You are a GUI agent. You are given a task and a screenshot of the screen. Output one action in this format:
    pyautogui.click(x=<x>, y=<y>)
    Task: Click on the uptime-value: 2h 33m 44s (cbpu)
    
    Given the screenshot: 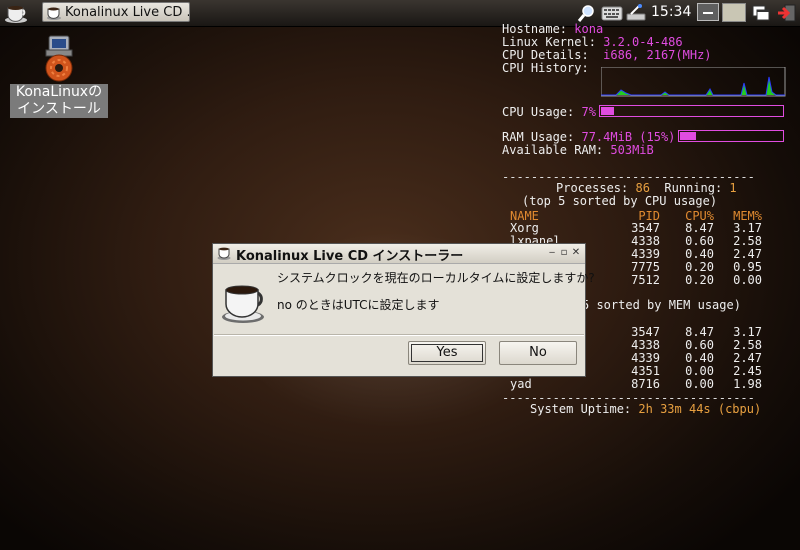 What is the action you would take?
    pyautogui.click(x=700, y=409)
    